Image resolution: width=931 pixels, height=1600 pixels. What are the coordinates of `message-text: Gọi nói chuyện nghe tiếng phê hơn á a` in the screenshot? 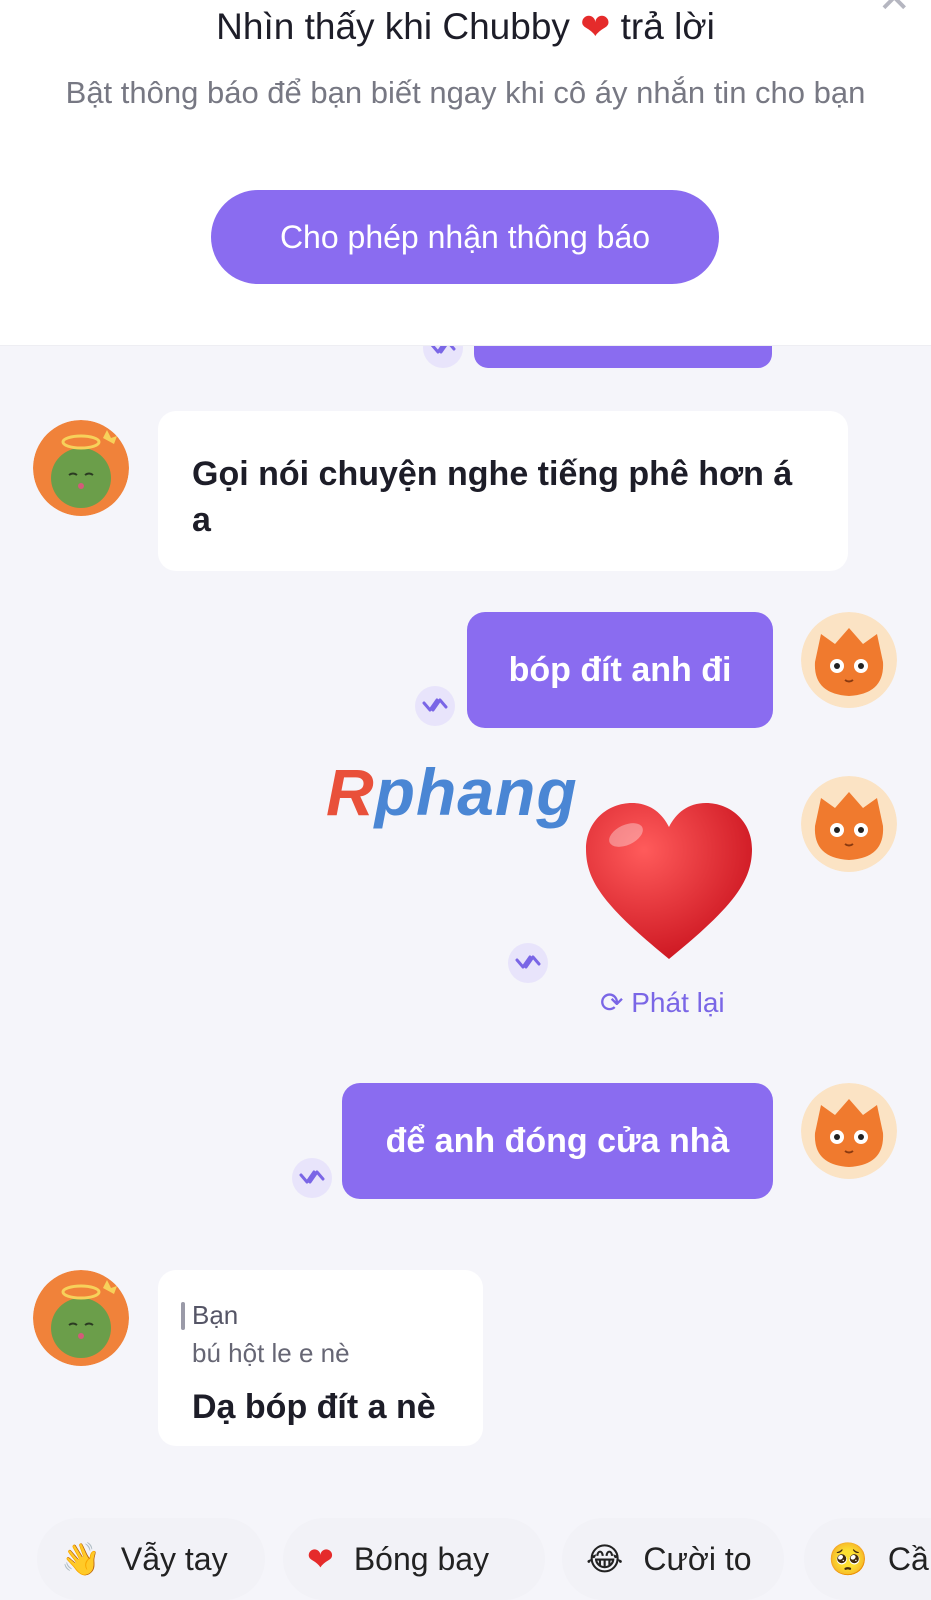 It's located at (492, 497).